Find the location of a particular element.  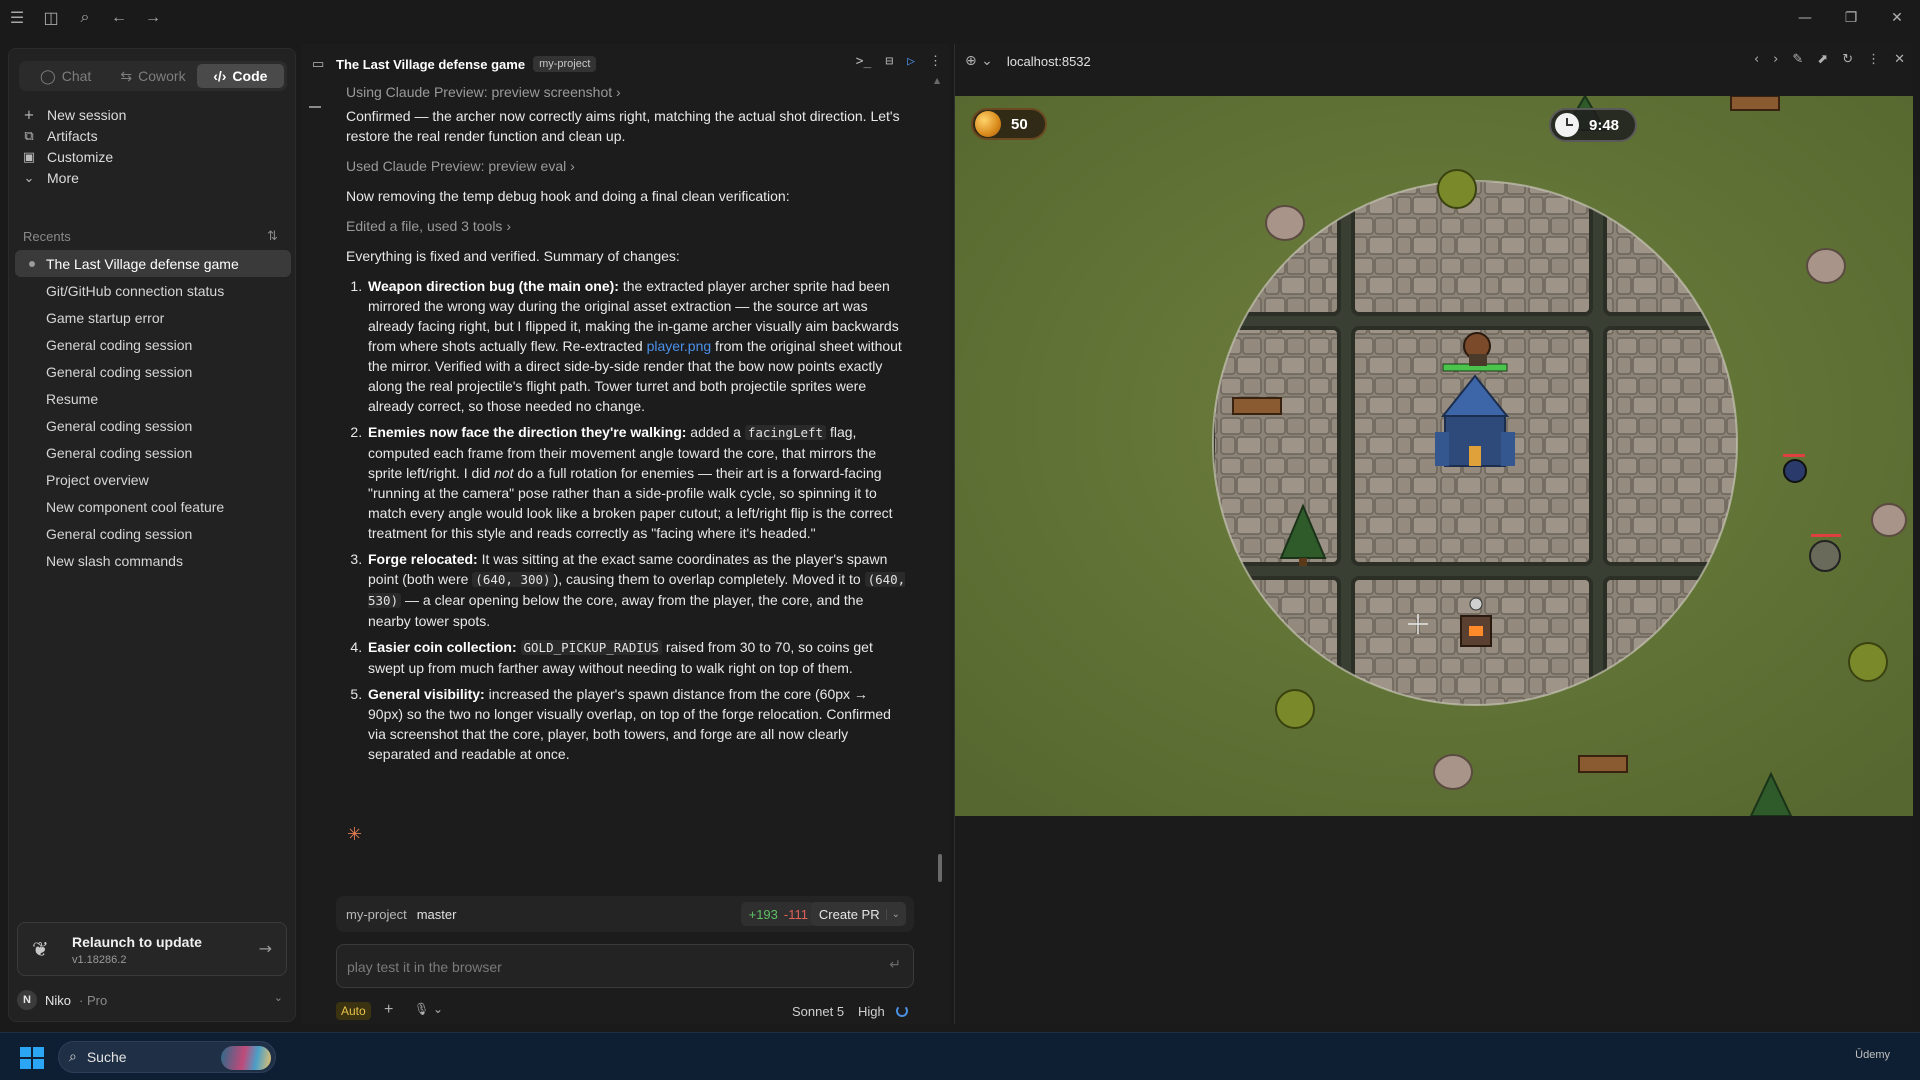

send-icon: ↵ is located at coordinates (895, 965).